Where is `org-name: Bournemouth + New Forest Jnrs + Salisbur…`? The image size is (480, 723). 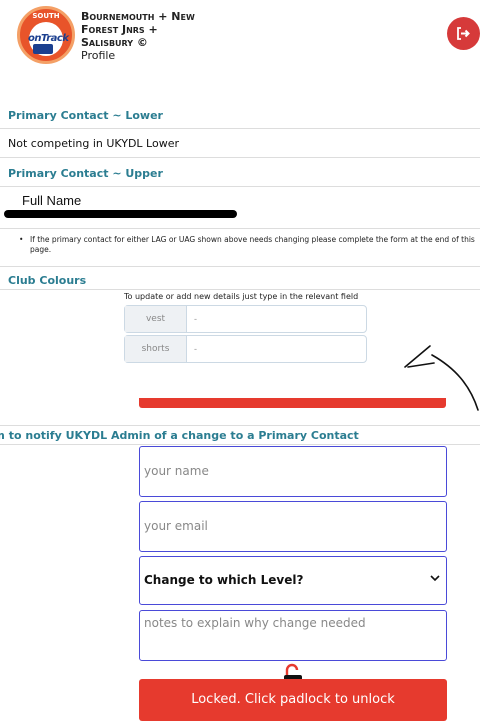
org-name: Bournemouth + New Forest Jnrs + Salisbur… is located at coordinates (156, 36).